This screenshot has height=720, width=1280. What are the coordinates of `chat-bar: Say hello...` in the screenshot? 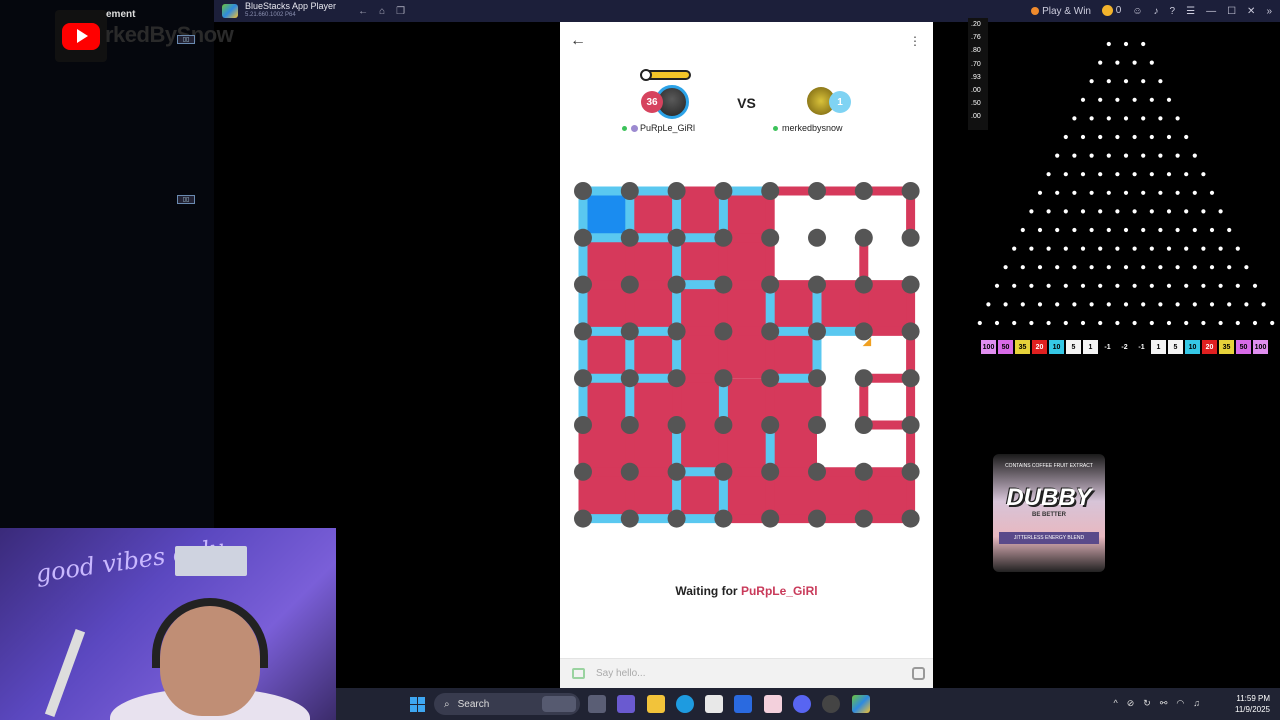 It's located at (746, 673).